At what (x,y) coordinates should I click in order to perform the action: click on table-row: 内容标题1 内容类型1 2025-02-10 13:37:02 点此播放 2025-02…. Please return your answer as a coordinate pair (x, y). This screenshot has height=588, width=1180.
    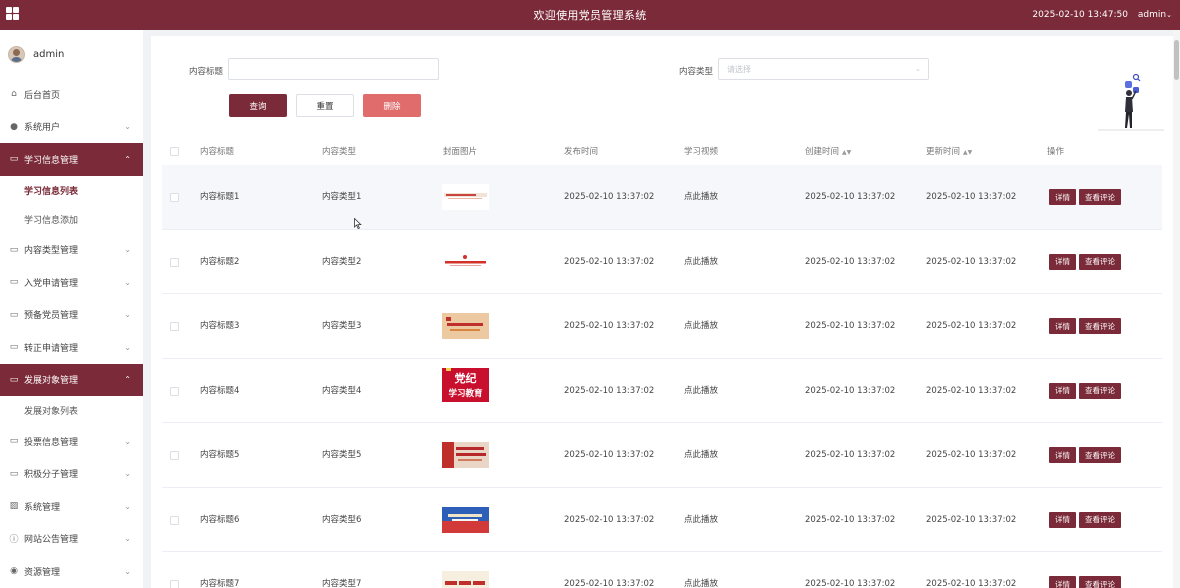
    Looking at the image, I should click on (662, 197).